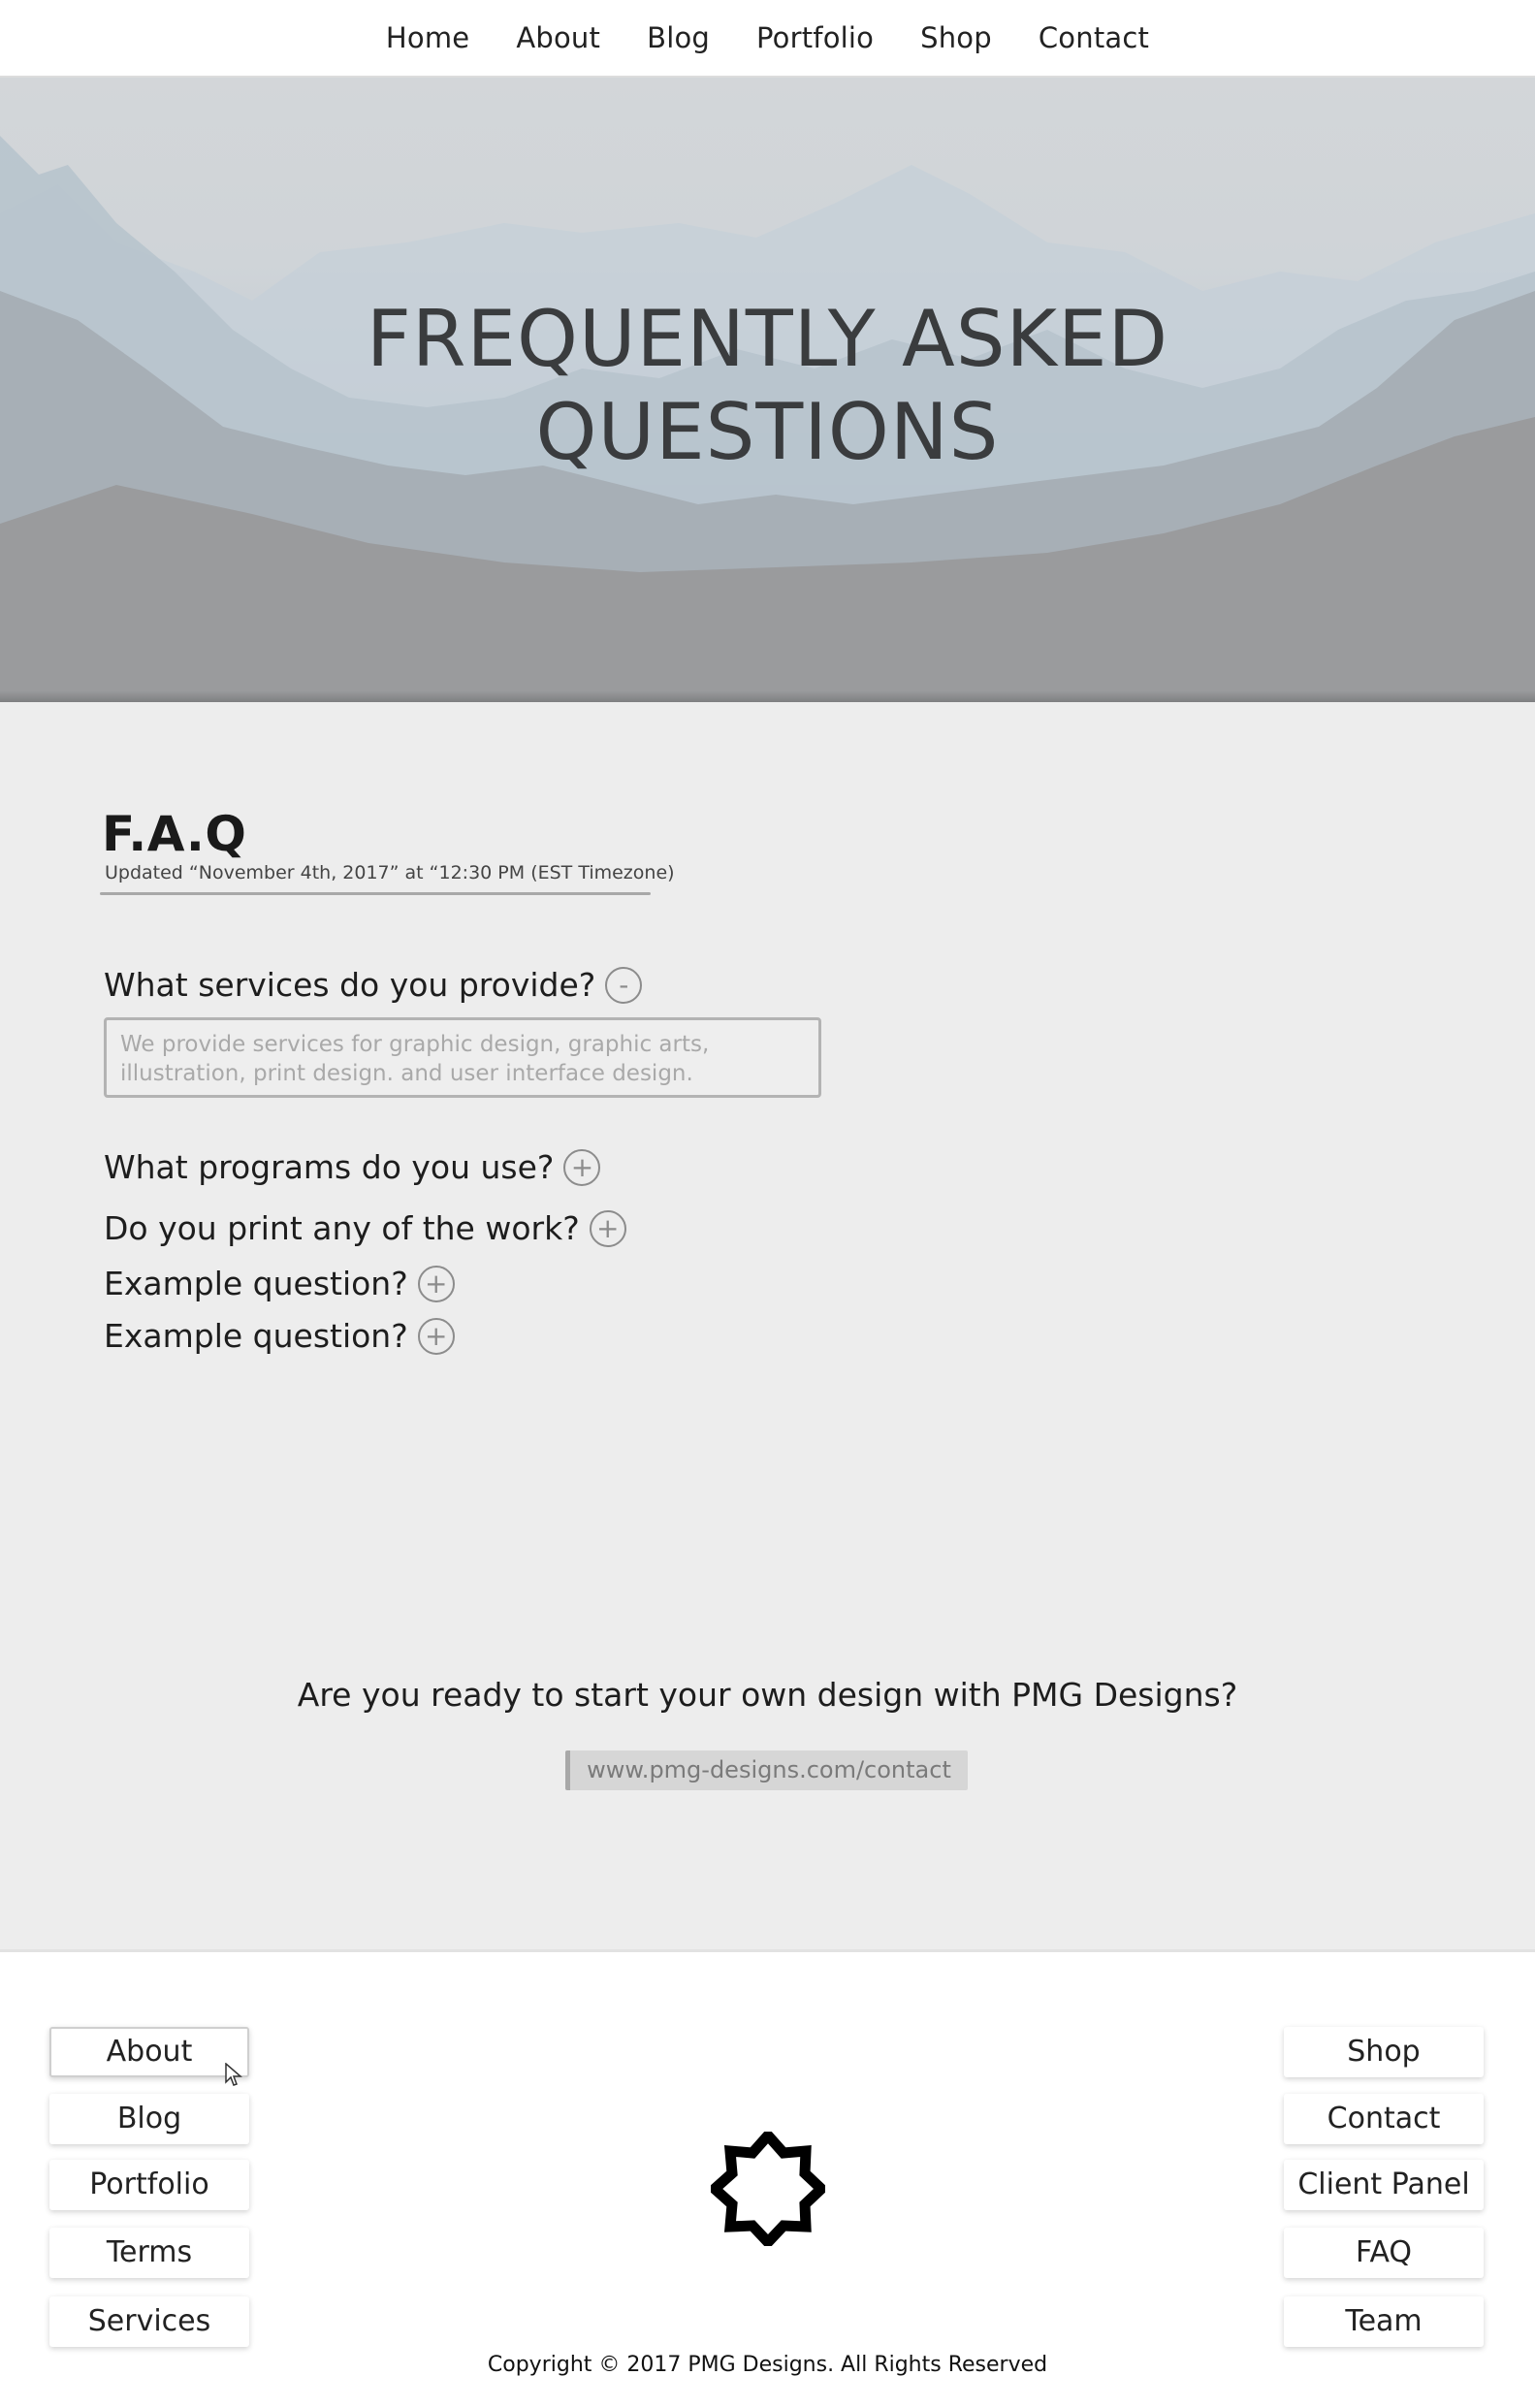 The width and height of the screenshot is (1535, 2408). What do you see at coordinates (149, 2052) in the screenshot?
I see `footer-about-button: About` at bounding box center [149, 2052].